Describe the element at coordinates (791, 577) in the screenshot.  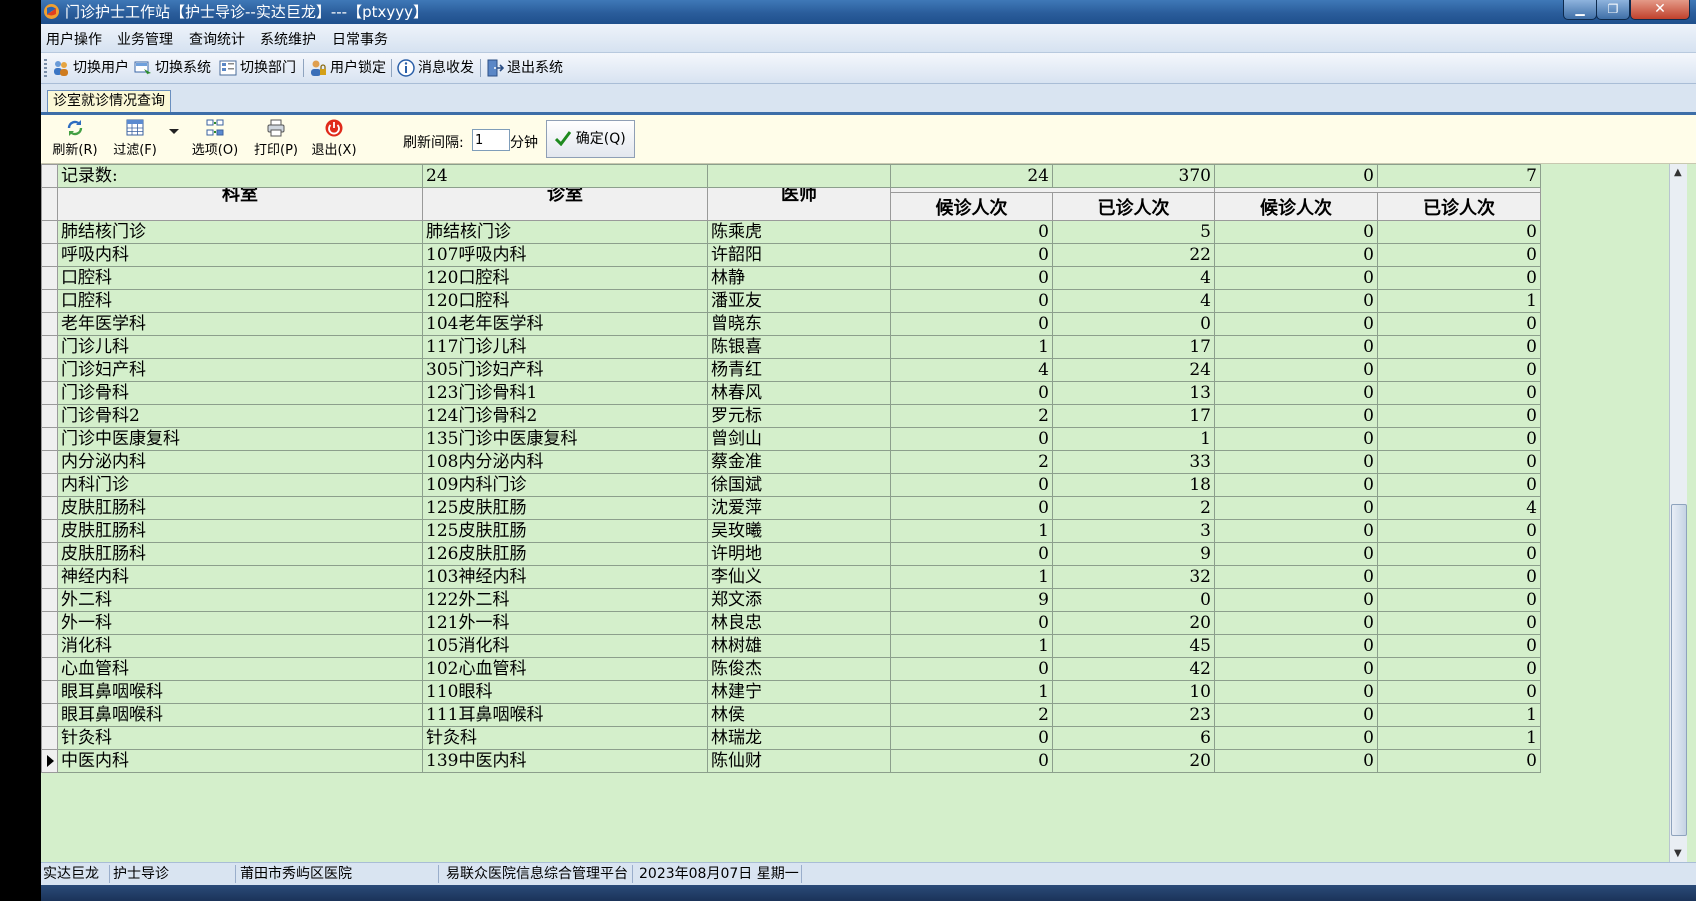
I see `table-row: 神经内科 103神经内科 李仙义 1 32 0 0` at that location.